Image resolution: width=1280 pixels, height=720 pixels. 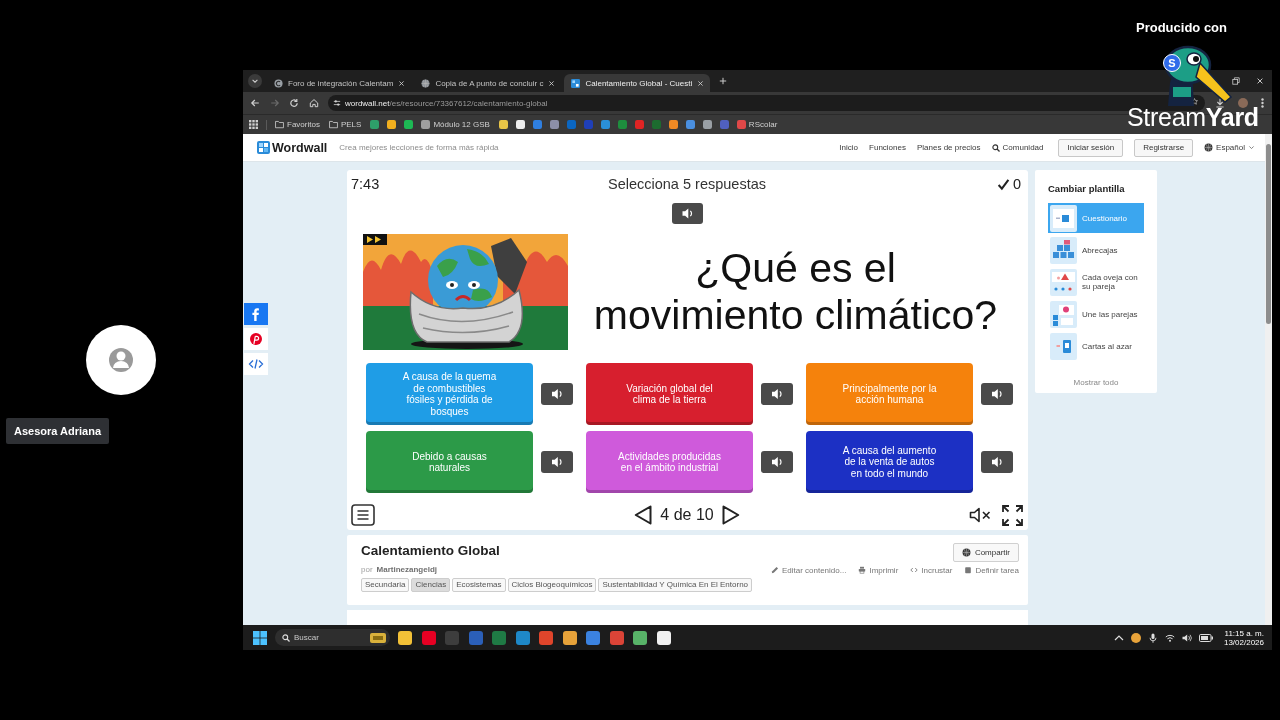 What do you see at coordinates (431, 585) in the screenshot?
I see `topic-tag: Ciencias` at bounding box center [431, 585].